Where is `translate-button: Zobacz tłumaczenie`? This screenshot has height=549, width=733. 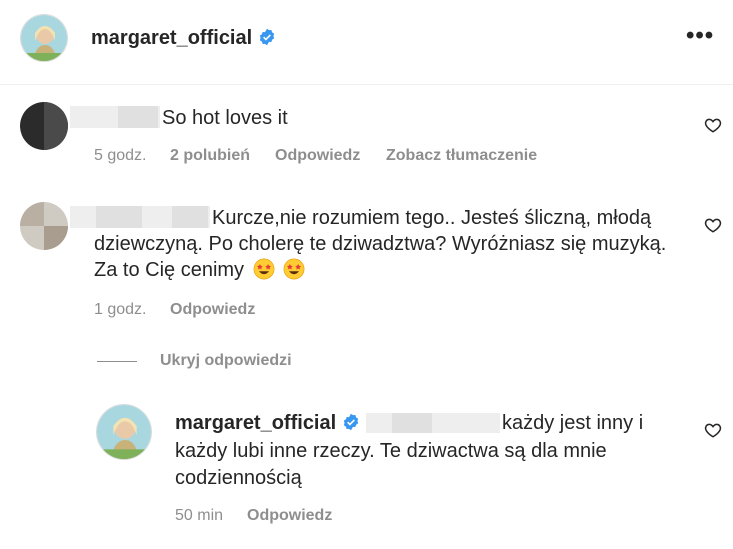
translate-button: Zobacz tłumaczenie is located at coordinates (461, 156).